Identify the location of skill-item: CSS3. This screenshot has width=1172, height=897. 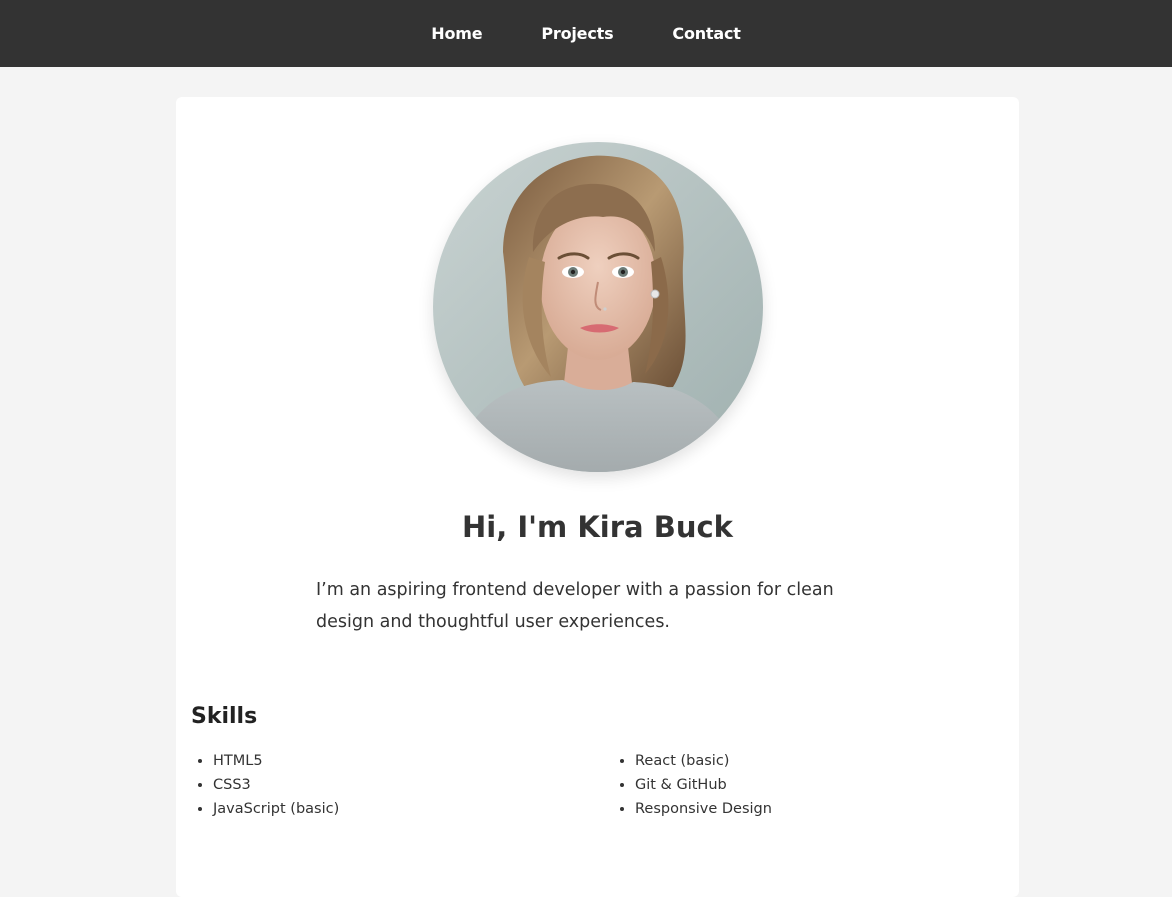
(402, 785).